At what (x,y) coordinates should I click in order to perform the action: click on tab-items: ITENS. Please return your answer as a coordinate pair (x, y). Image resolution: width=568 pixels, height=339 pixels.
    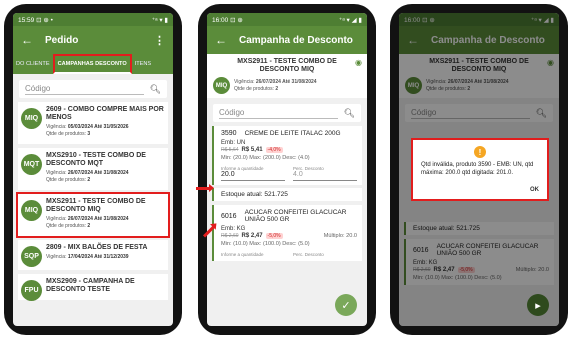
    Looking at the image, I should click on (143, 64).